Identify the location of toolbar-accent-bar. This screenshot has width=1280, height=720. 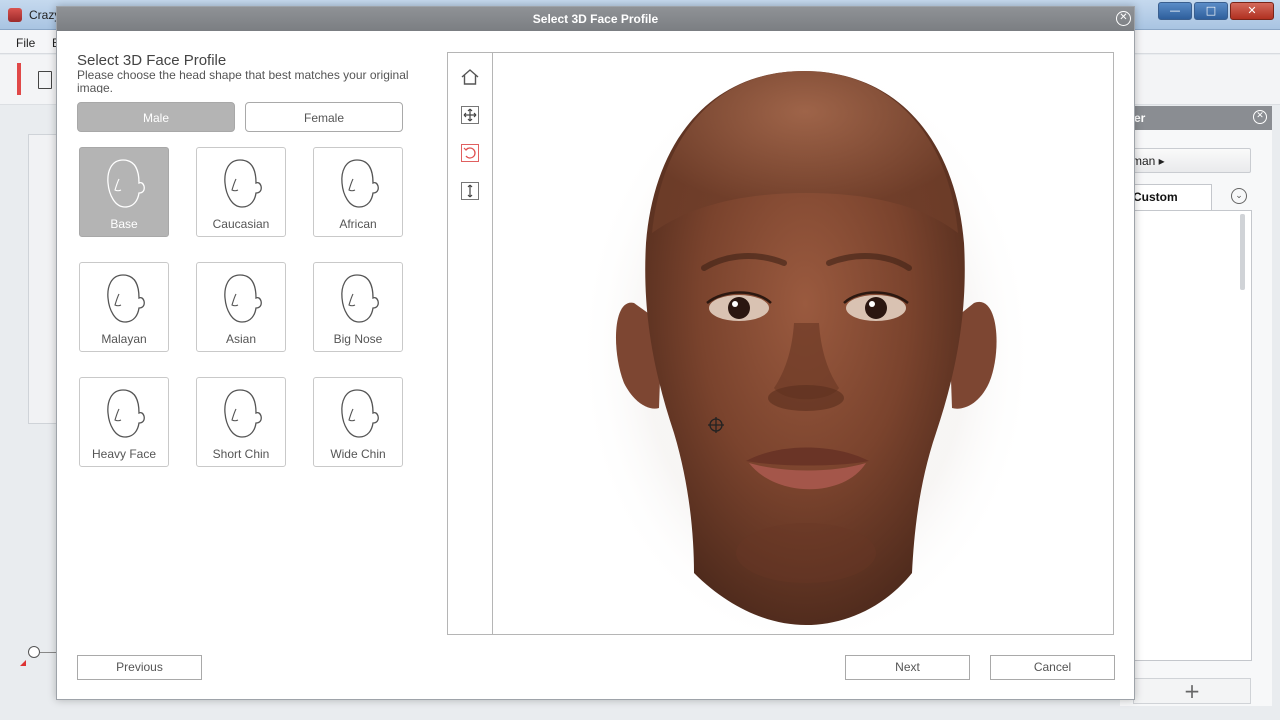
(19, 79).